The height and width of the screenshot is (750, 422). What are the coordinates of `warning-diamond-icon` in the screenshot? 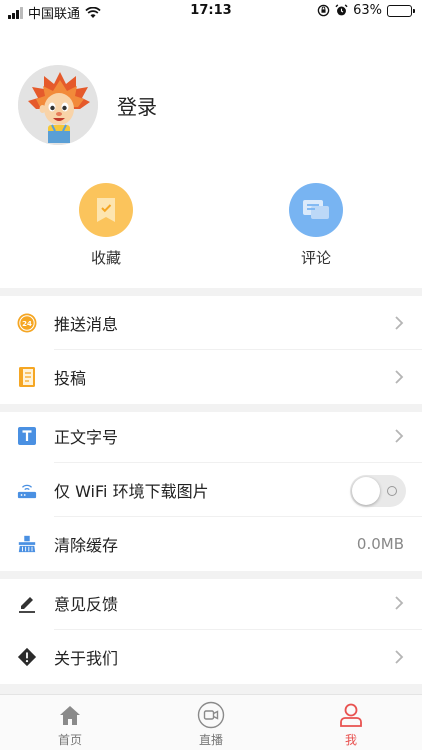 It's located at (27, 657).